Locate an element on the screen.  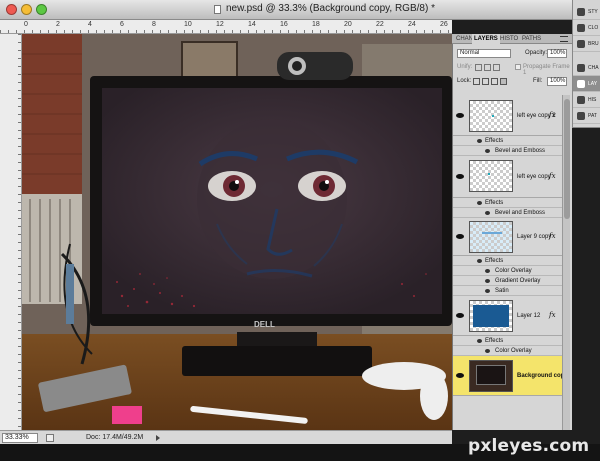
dock-label: CLO is located at coordinates (593, 28).